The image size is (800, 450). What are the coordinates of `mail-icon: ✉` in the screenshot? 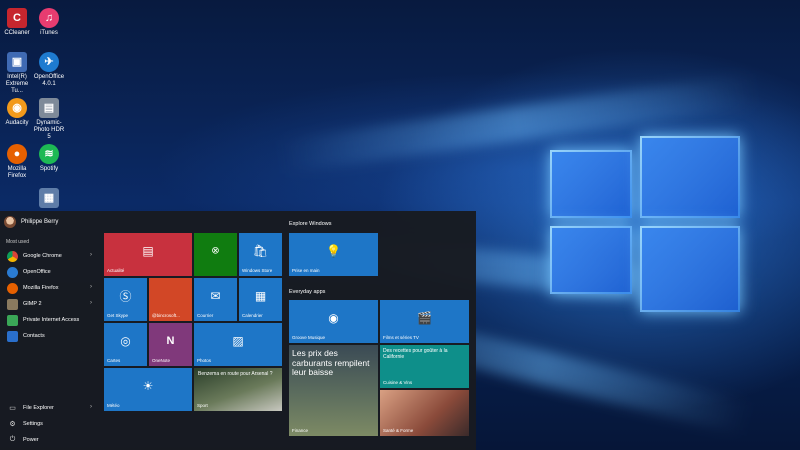 It's located at (215, 296).